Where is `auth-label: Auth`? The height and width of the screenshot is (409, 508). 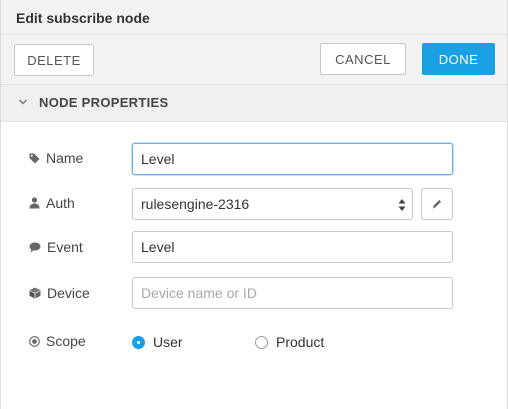
auth-label: Auth is located at coordinates (60, 203).